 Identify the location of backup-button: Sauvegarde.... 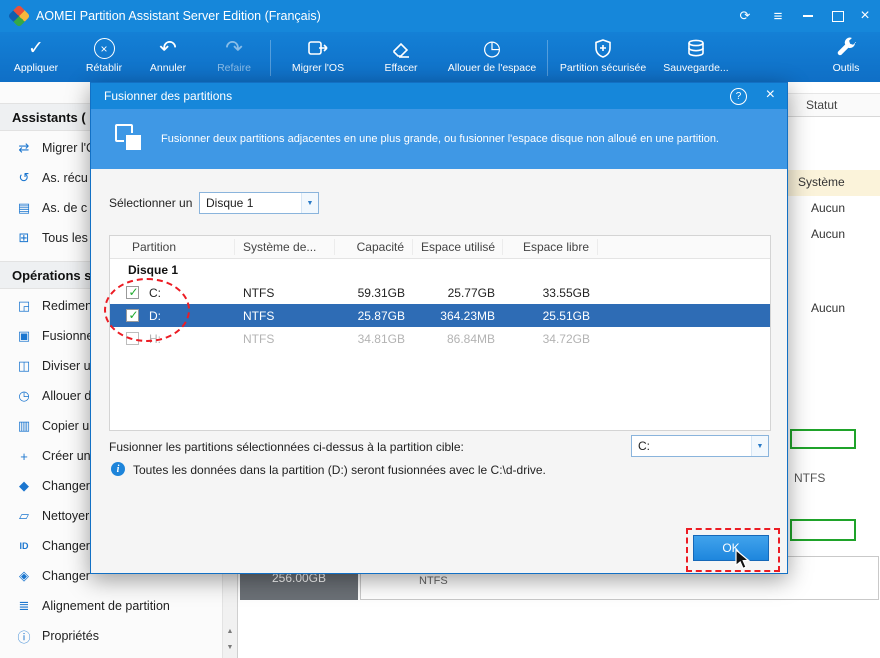
(696, 58).